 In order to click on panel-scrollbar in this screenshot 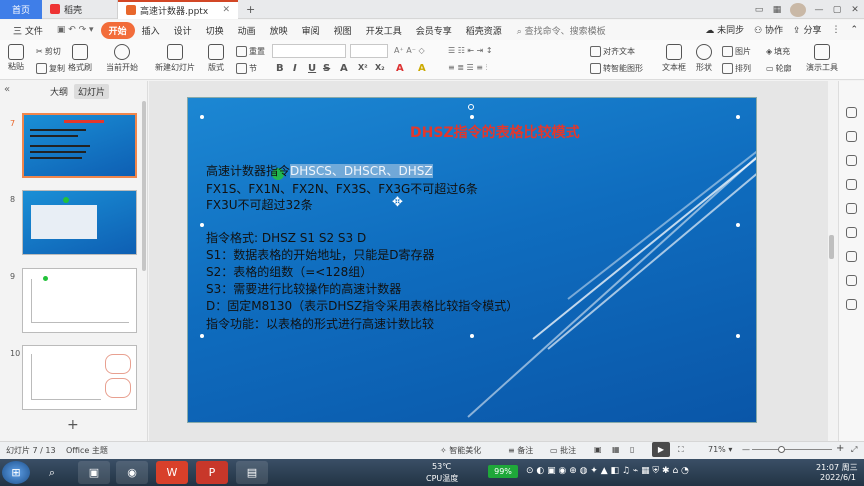, I will do `click(144, 186)`.